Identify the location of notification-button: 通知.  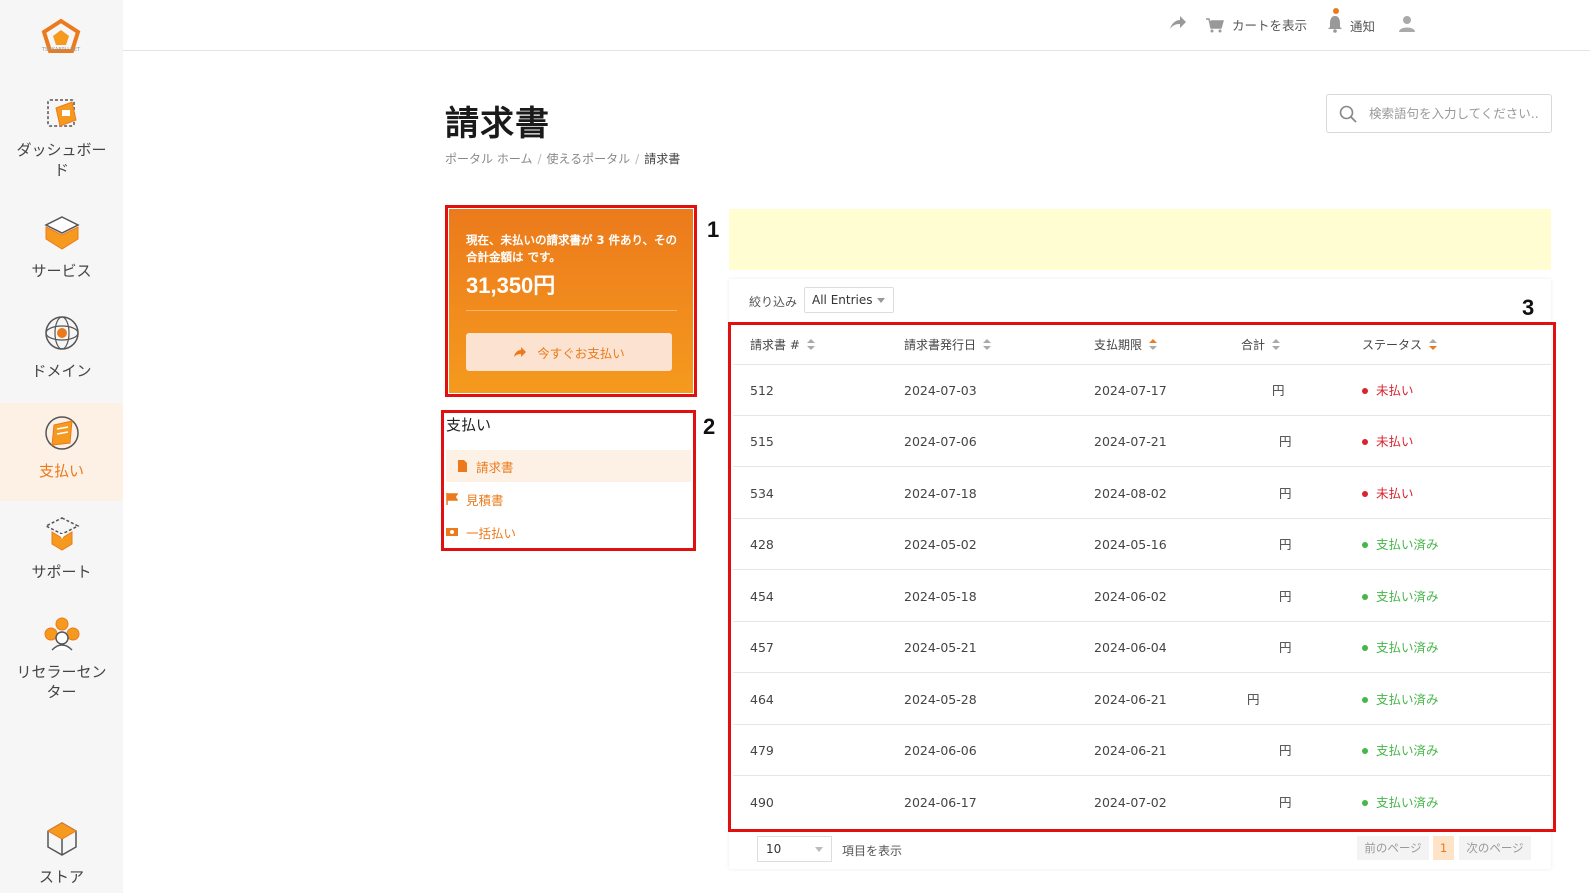
(1351, 22).